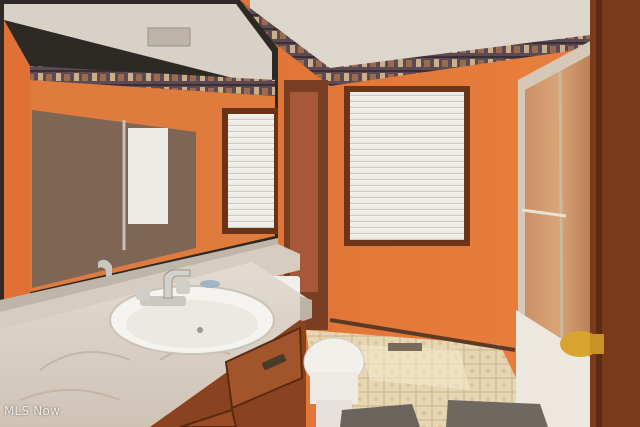 This screenshot has width=640, height=427. What do you see at coordinates (306, 309) in the screenshot?
I see `countertop-edge` at bounding box center [306, 309].